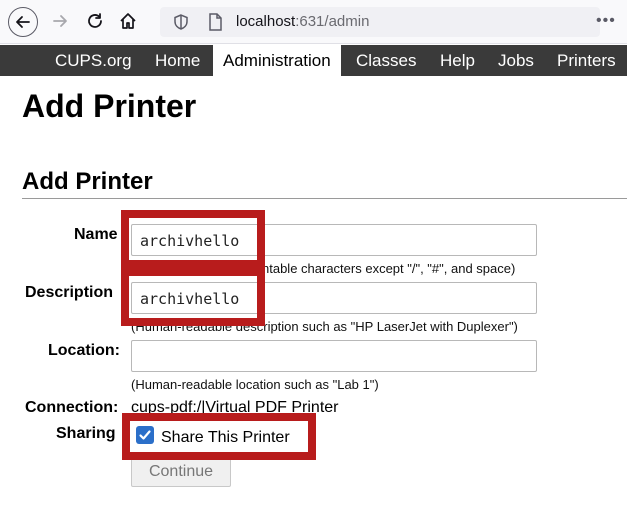 The height and width of the screenshot is (530, 627). I want to click on url-host: localhost, so click(266, 21).